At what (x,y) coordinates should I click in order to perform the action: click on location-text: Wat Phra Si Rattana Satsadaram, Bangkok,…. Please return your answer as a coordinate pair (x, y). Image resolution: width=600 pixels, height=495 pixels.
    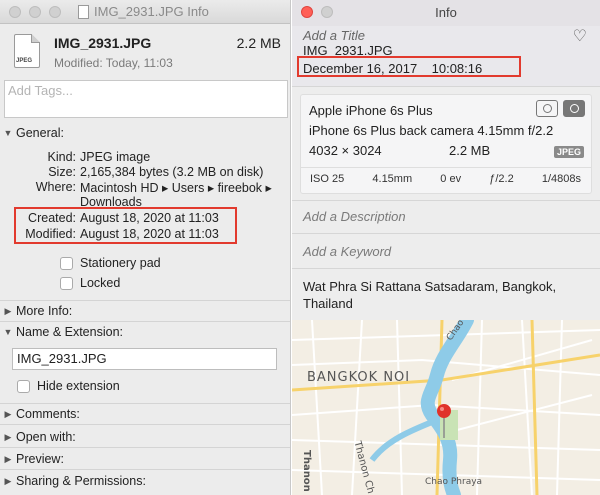
    Looking at the image, I should click on (430, 295).